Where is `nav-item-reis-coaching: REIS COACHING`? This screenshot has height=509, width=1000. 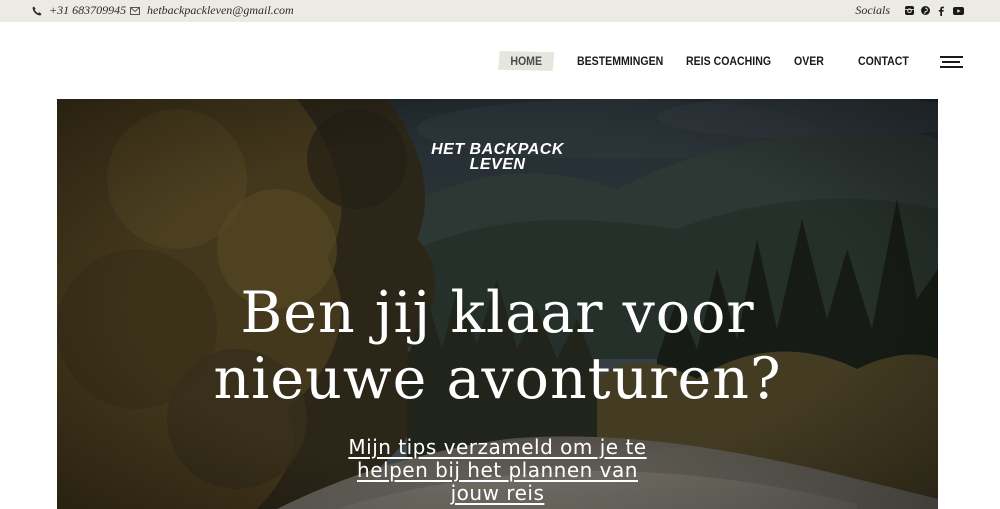
nav-item-reis-coaching: REIS COACHING is located at coordinates (728, 61).